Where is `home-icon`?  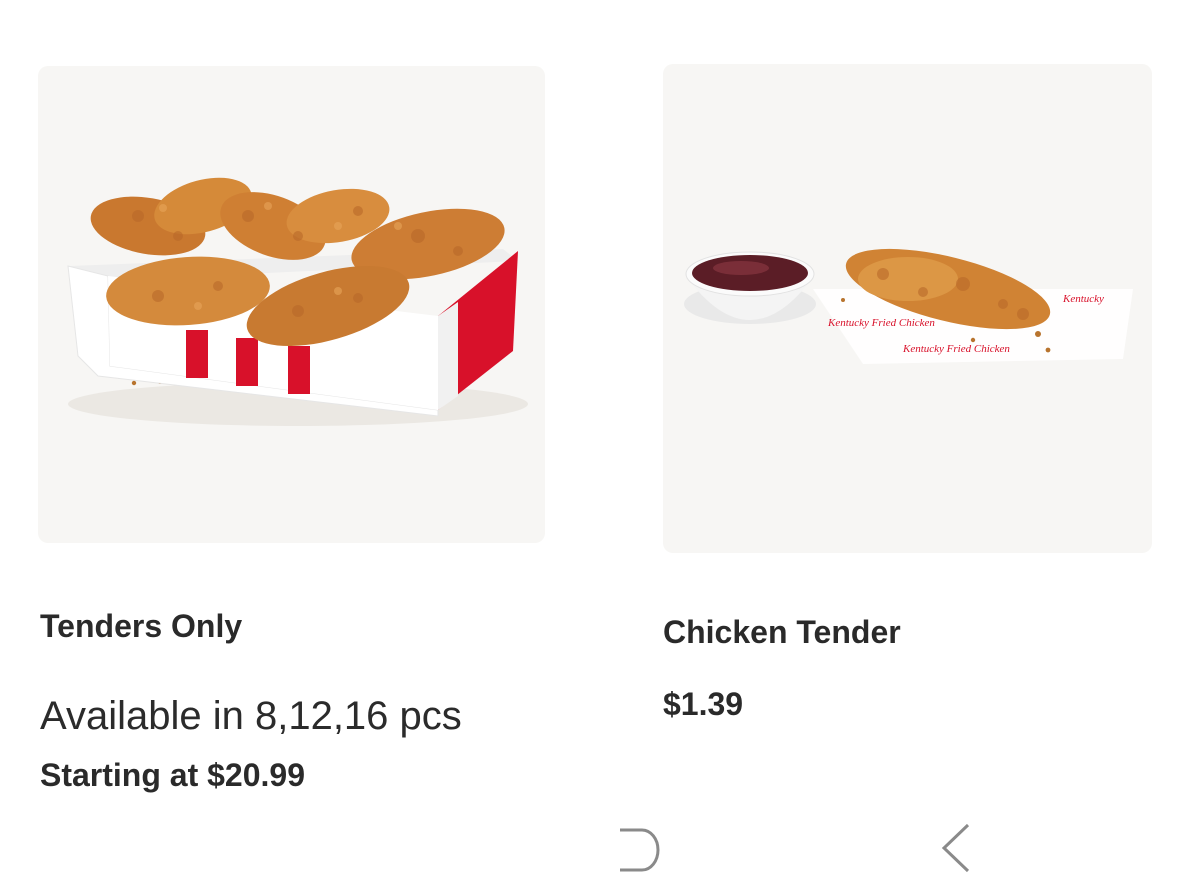
home-icon is located at coordinates (639, 850).